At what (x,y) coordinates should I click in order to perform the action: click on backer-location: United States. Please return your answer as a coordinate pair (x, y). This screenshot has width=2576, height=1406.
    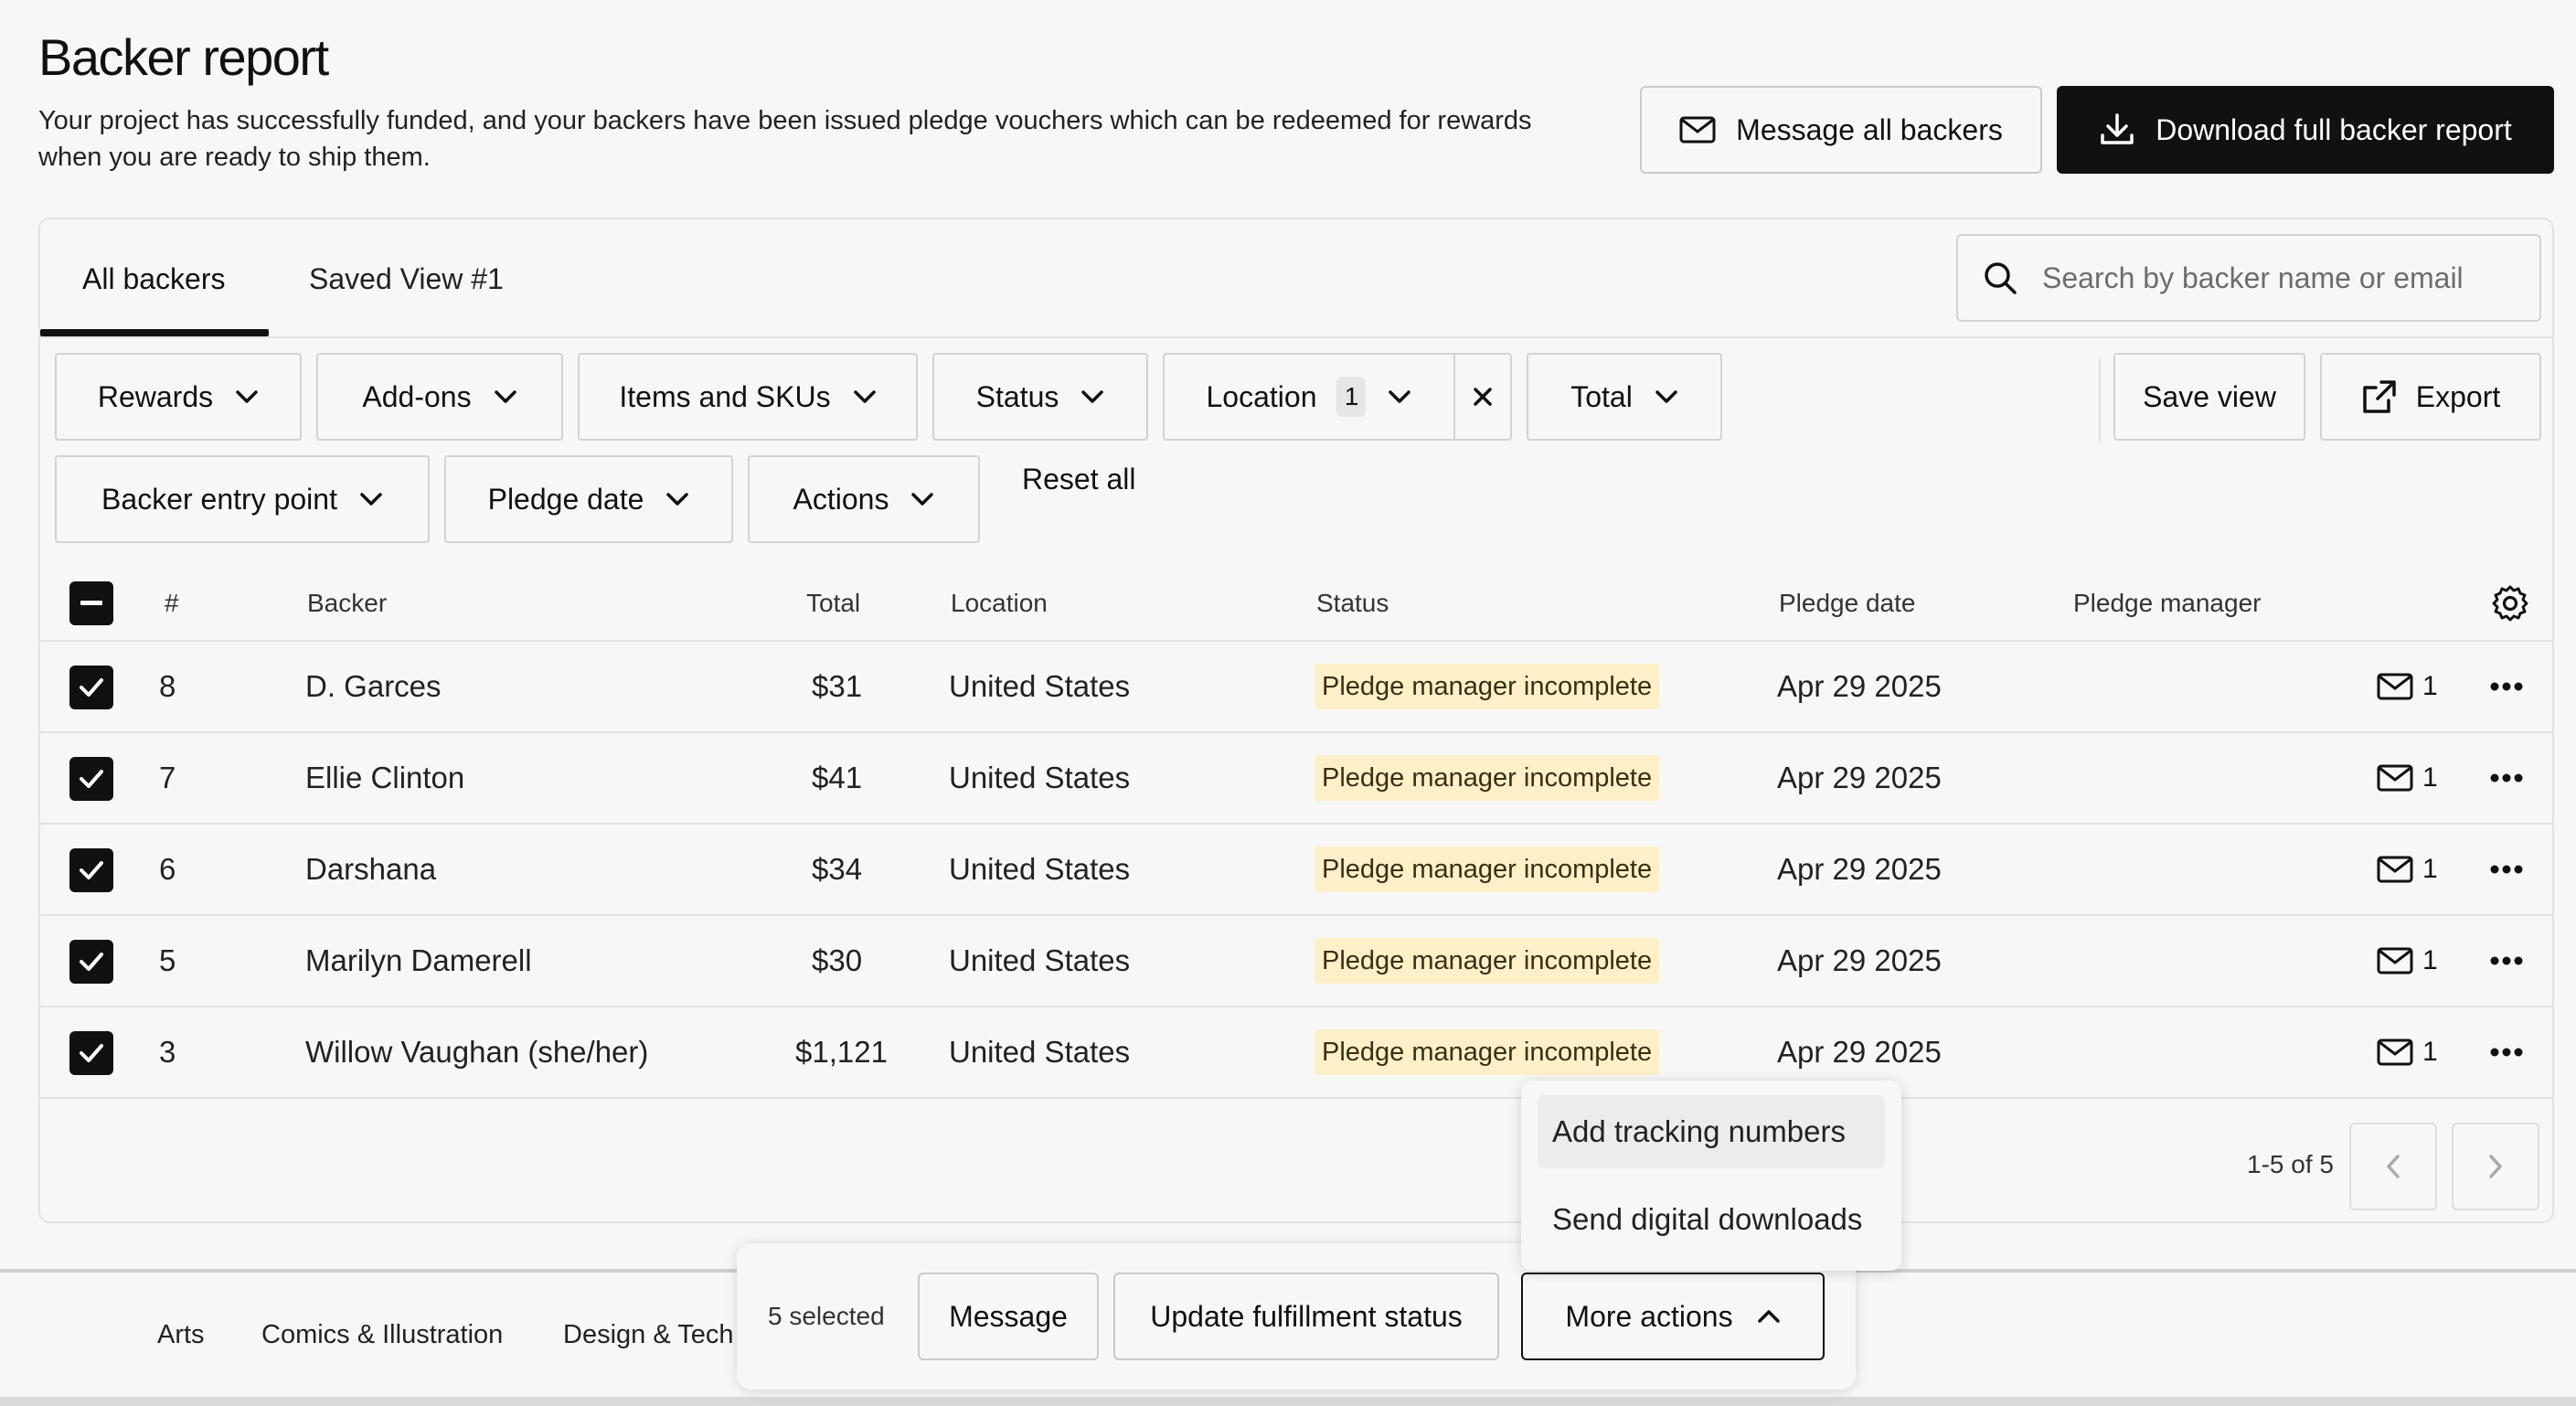
    Looking at the image, I should click on (1040, 1052).